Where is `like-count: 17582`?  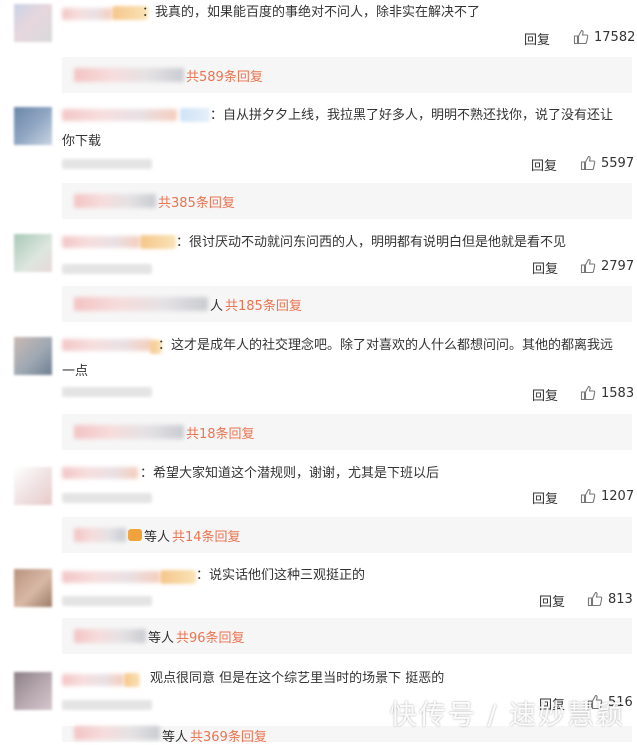
like-count: 17582 is located at coordinates (615, 37).